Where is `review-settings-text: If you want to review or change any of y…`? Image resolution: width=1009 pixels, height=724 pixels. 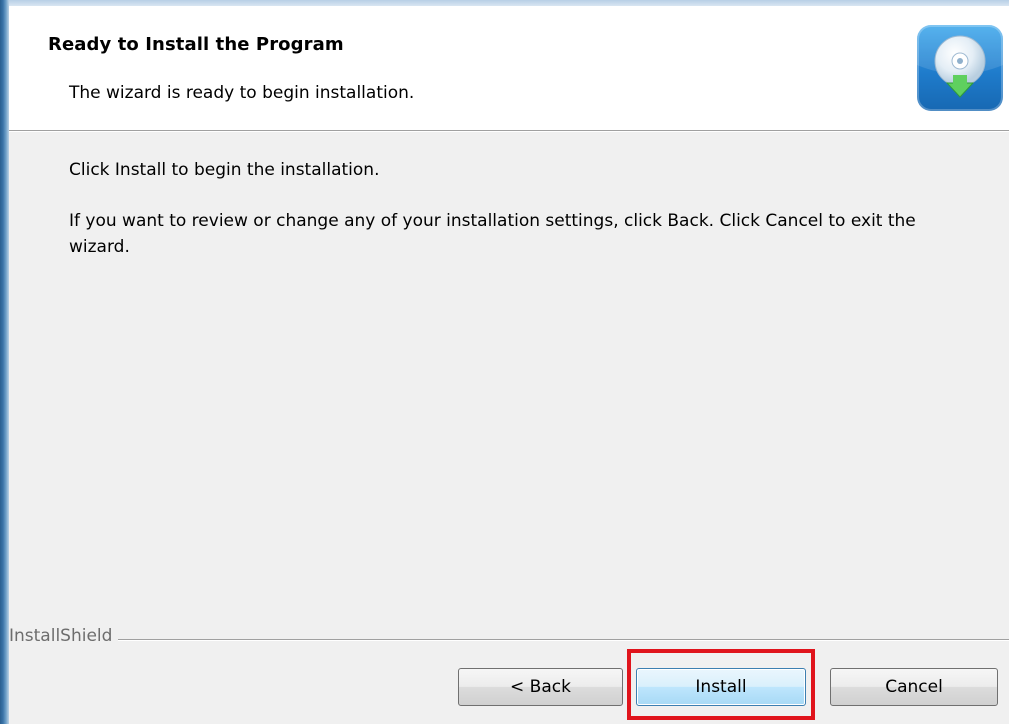
review-settings-text: If you want to review or change any of y… is located at coordinates (492, 234).